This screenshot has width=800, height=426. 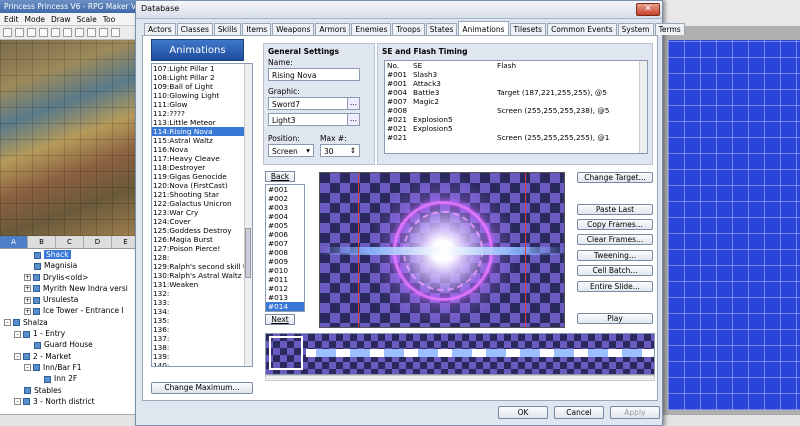 I want to click on new-icon, so click(x=7, y=32).